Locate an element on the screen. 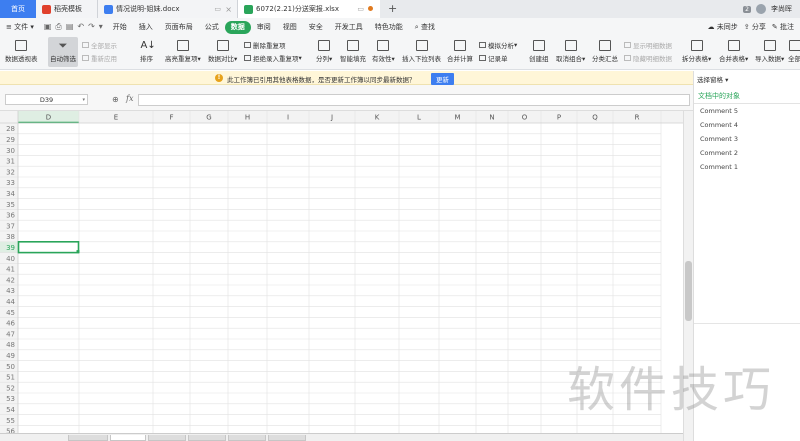 Image resolution: width=800 pixels, height=441 pixels. menu-insert: 插入 is located at coordinates (146, 27).